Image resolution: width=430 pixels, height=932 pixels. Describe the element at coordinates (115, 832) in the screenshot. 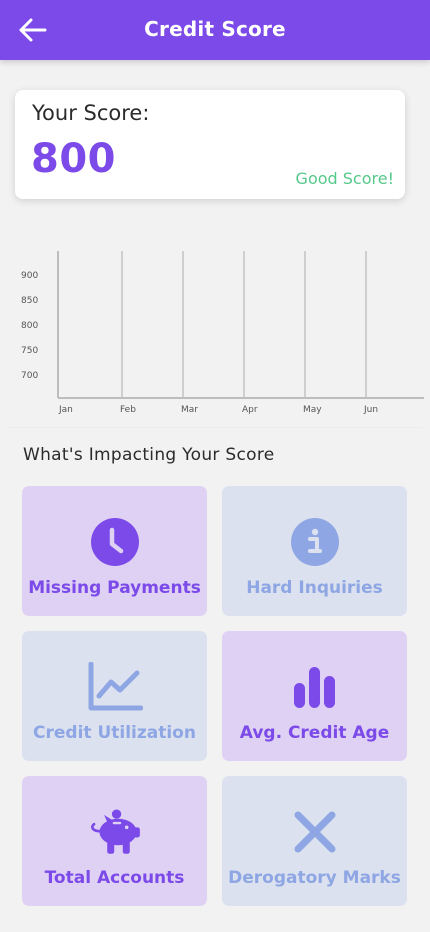

I see `piggy-bank-icon` at that location.